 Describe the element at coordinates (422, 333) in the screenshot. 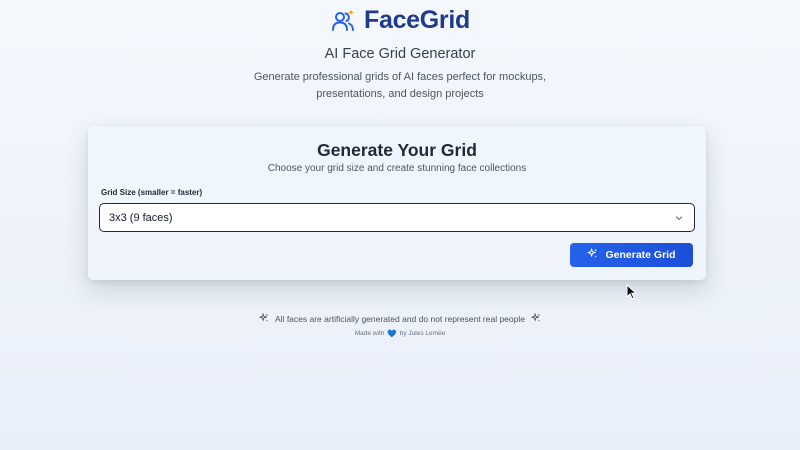

I see `made-with-author: by Jules Lemée` at that location.